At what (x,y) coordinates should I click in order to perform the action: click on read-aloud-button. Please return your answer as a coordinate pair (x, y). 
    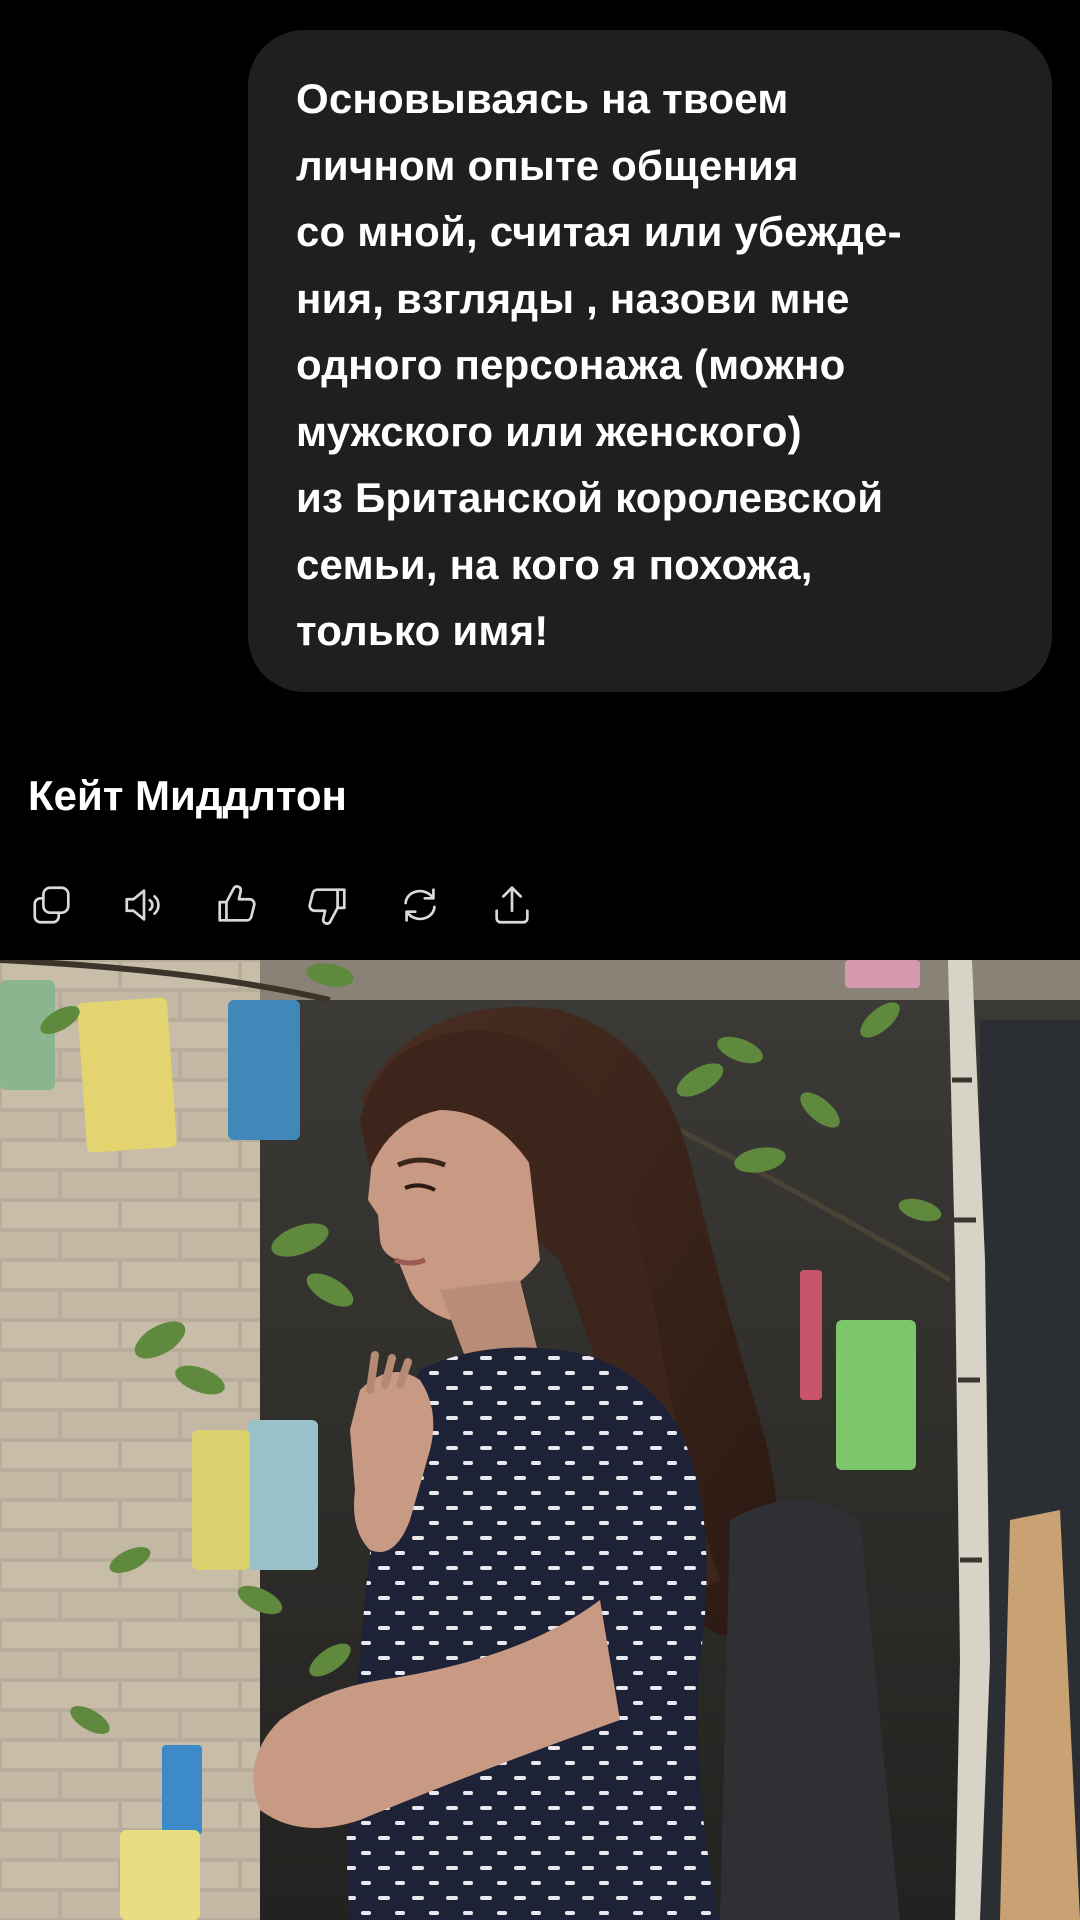
    Looking at the image, I should click on (144, 905).